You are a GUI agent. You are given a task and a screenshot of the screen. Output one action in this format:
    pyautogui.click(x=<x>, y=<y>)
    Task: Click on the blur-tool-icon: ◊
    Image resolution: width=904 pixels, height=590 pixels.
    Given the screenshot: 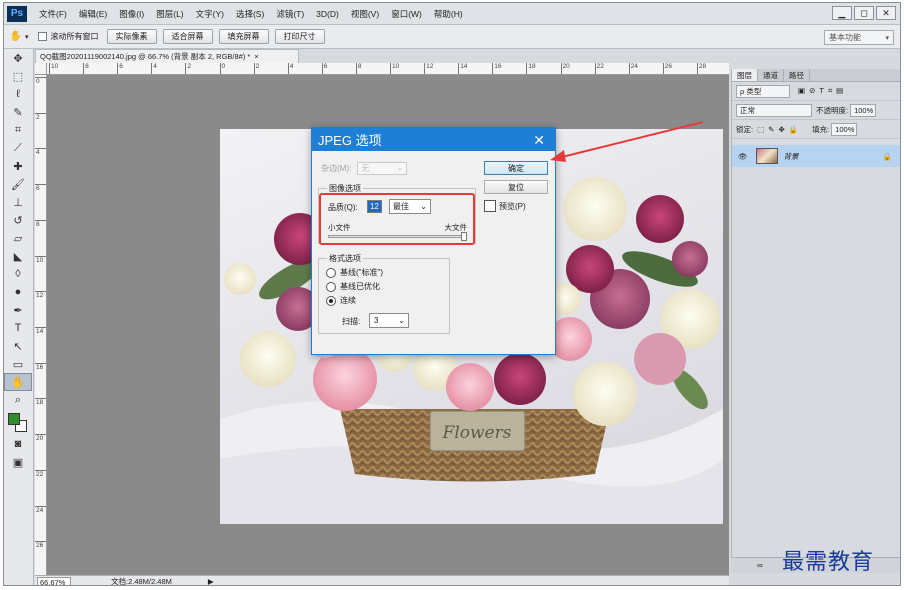 What is the action you would take?
    pyautogui.click(x=18, y=274)
    